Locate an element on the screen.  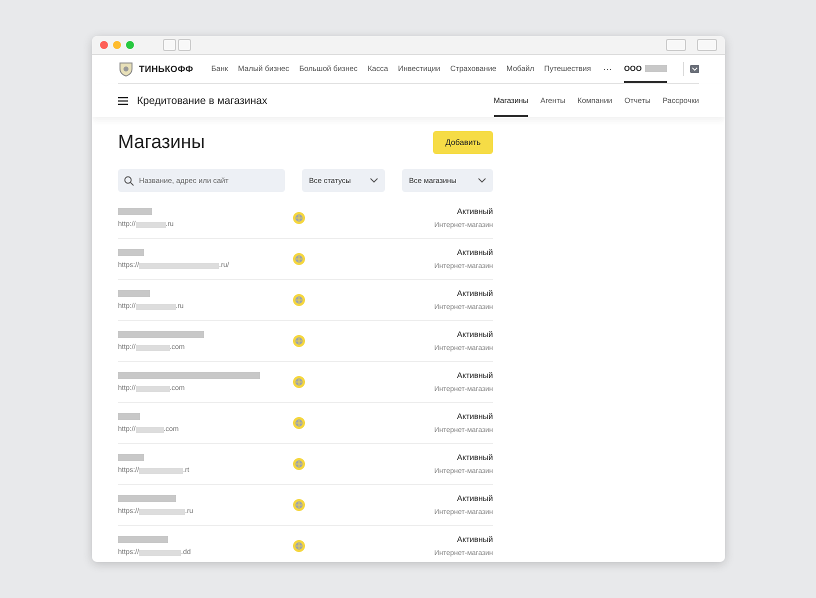
forward-button is located at coordinates (184, 45).